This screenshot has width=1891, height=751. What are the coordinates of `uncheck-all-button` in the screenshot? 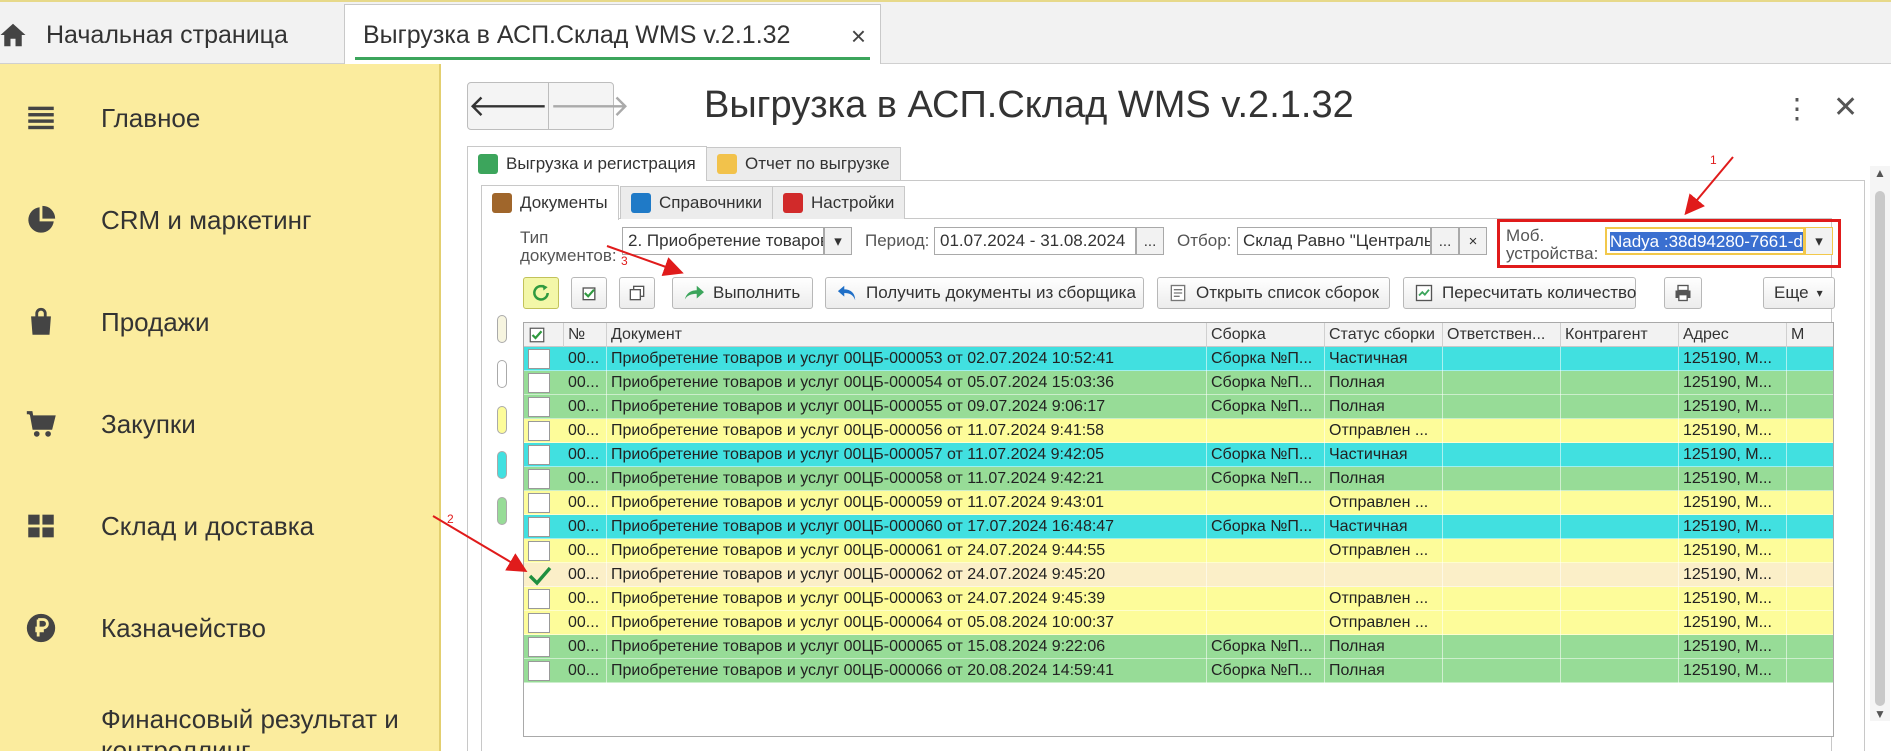 It's located at (637, 293).